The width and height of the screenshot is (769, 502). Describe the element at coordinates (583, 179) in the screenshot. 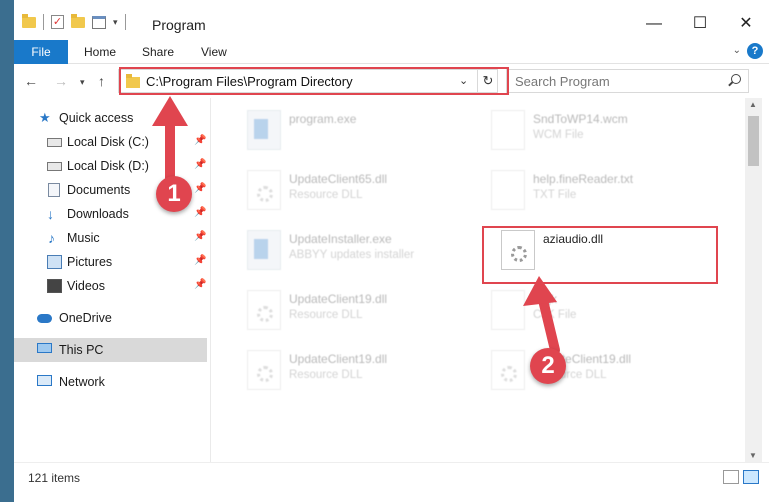

I see `file-name: help.fineReader.txt` at that location.